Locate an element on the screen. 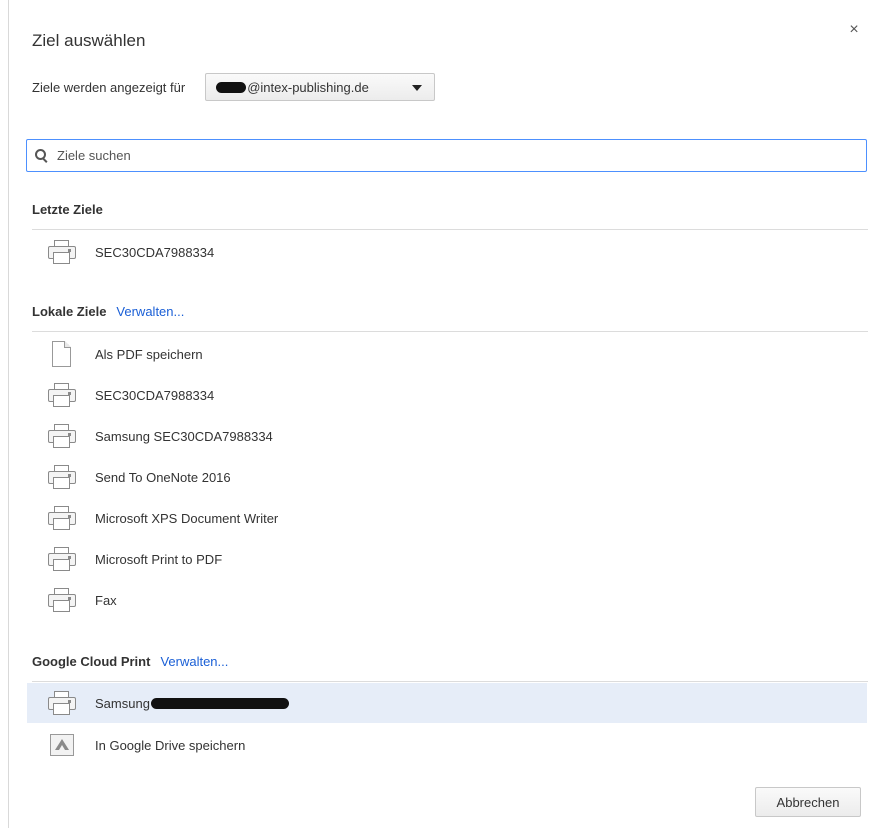 The height and width of the screenshot is (828, 877). destination-item: Fax is located at coordinates (447, 600).